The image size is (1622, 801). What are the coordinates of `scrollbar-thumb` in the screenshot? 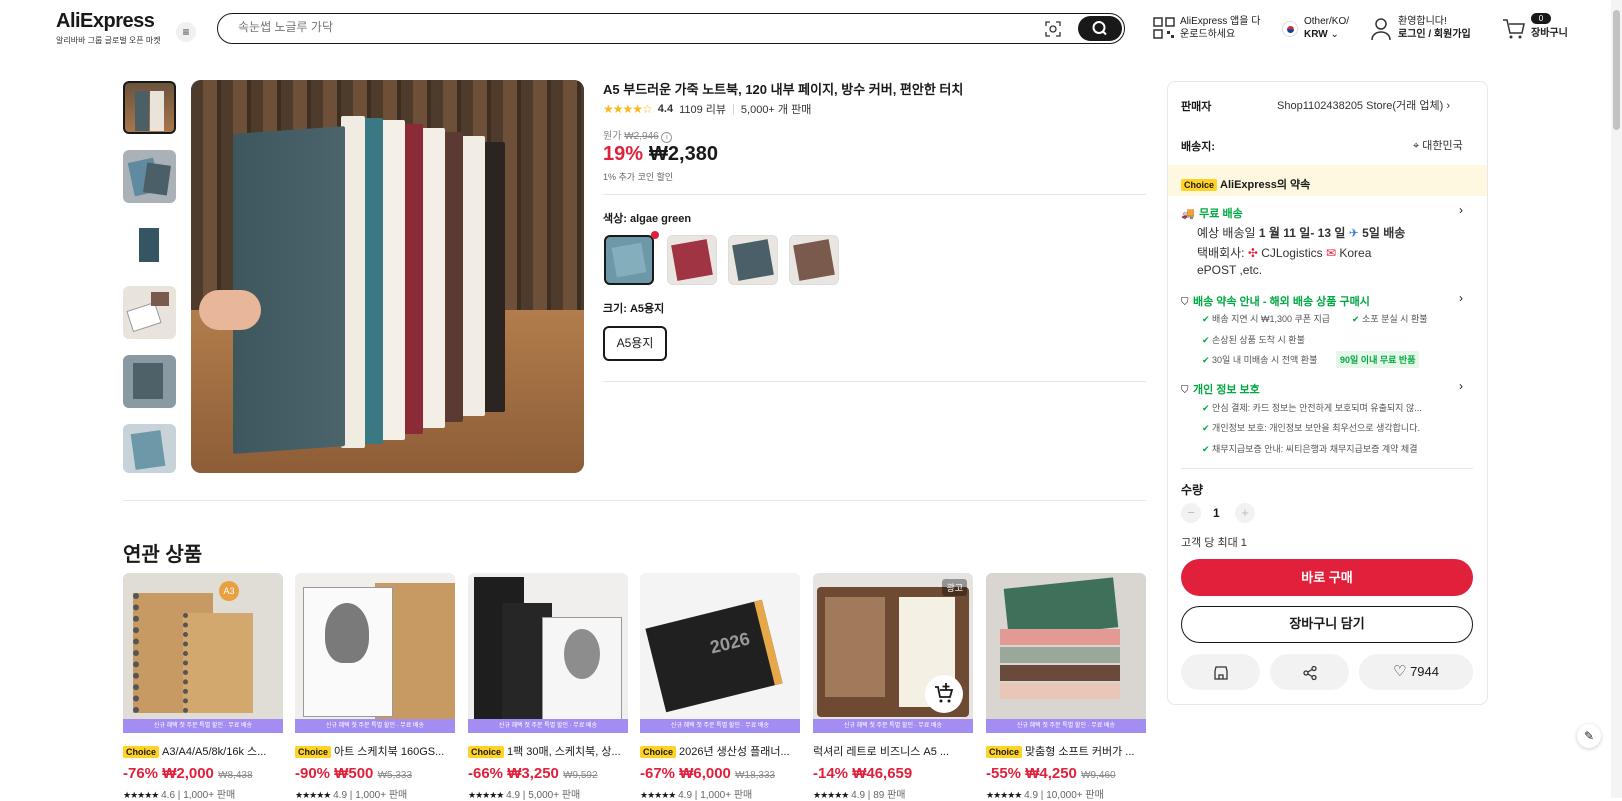 It's located at (1616, 70).